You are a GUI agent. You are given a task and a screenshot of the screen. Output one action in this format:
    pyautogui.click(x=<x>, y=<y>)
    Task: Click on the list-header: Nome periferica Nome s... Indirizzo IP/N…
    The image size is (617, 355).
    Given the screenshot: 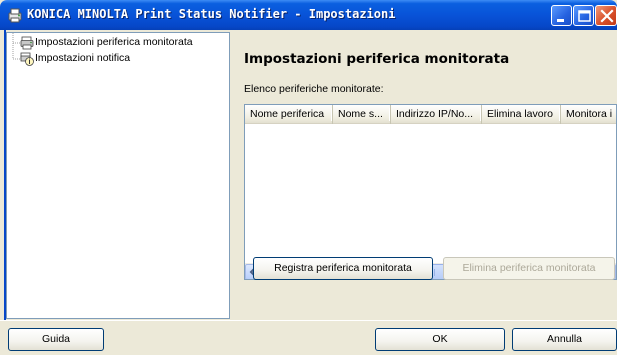 What is the action you would take?
    pyautogui.click(x=430, y=114)
    